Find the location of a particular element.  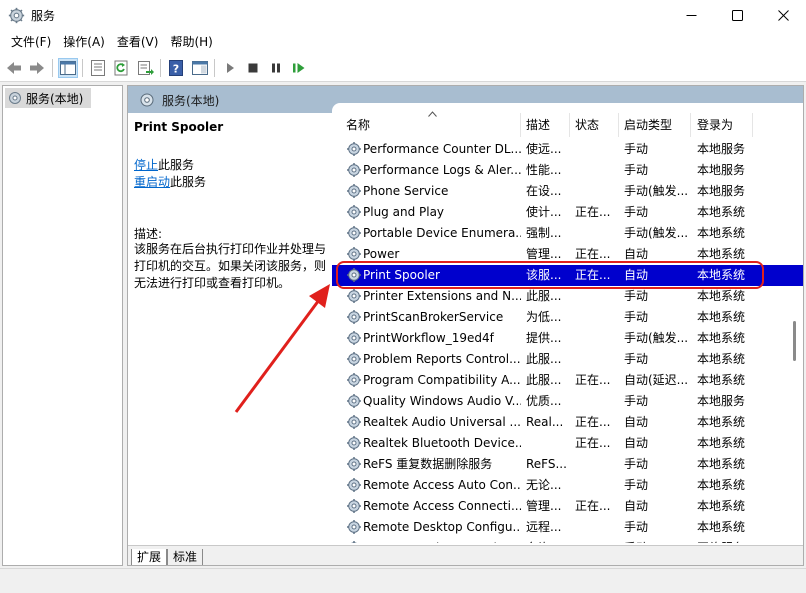

show-action-pane-button is located at coordinates (200, 68).